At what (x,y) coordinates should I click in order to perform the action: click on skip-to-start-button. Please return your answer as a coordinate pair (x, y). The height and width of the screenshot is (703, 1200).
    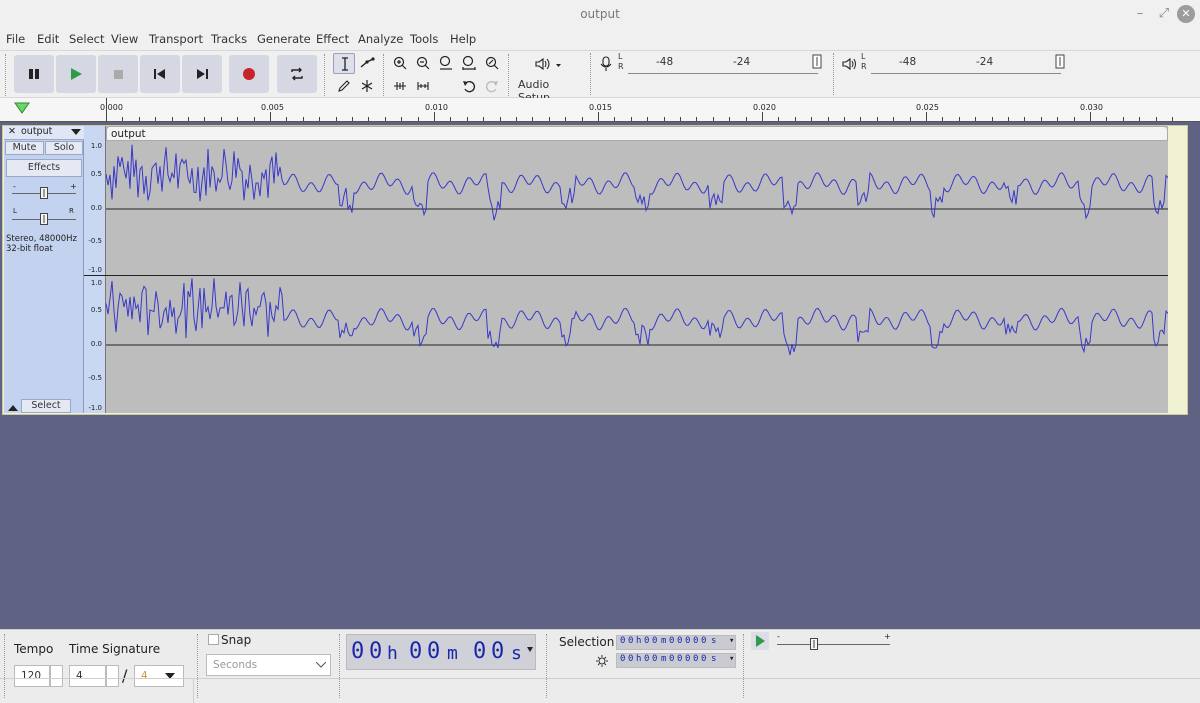
    Looking at the image, I should click on (160, 74).